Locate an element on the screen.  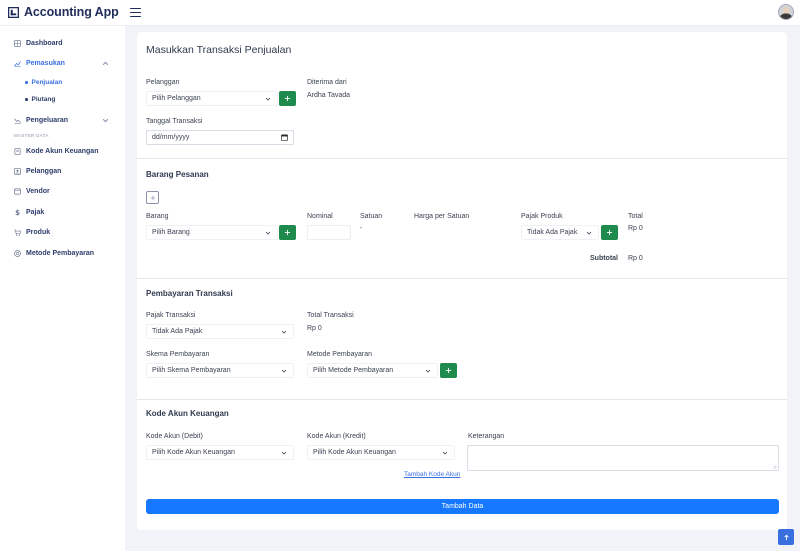
sidebar-item-label: Metode Pembayaran is located at coordinates (60, 253).